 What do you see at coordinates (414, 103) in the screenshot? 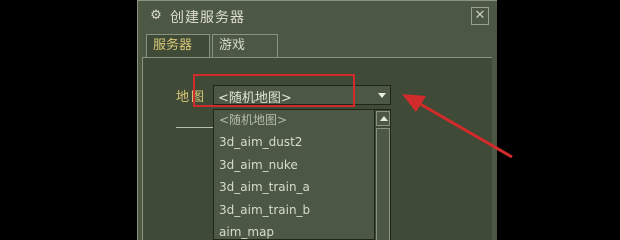
I see `arrow-head` at bounding box center [414, 103].